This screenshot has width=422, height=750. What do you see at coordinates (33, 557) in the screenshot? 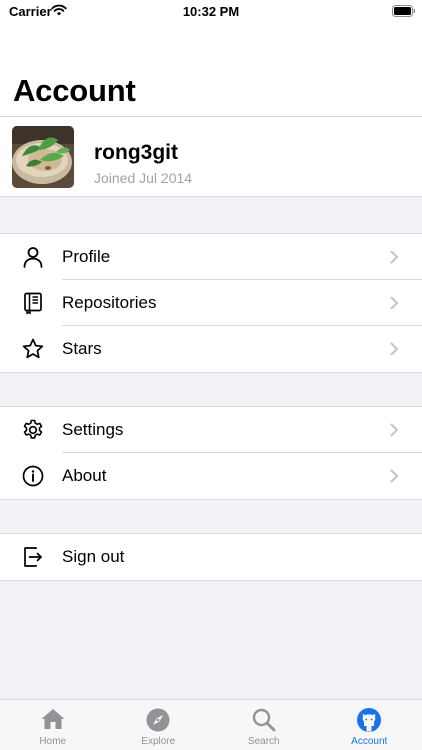
I see `sign-out-icon` at bounding box center [33, 557].